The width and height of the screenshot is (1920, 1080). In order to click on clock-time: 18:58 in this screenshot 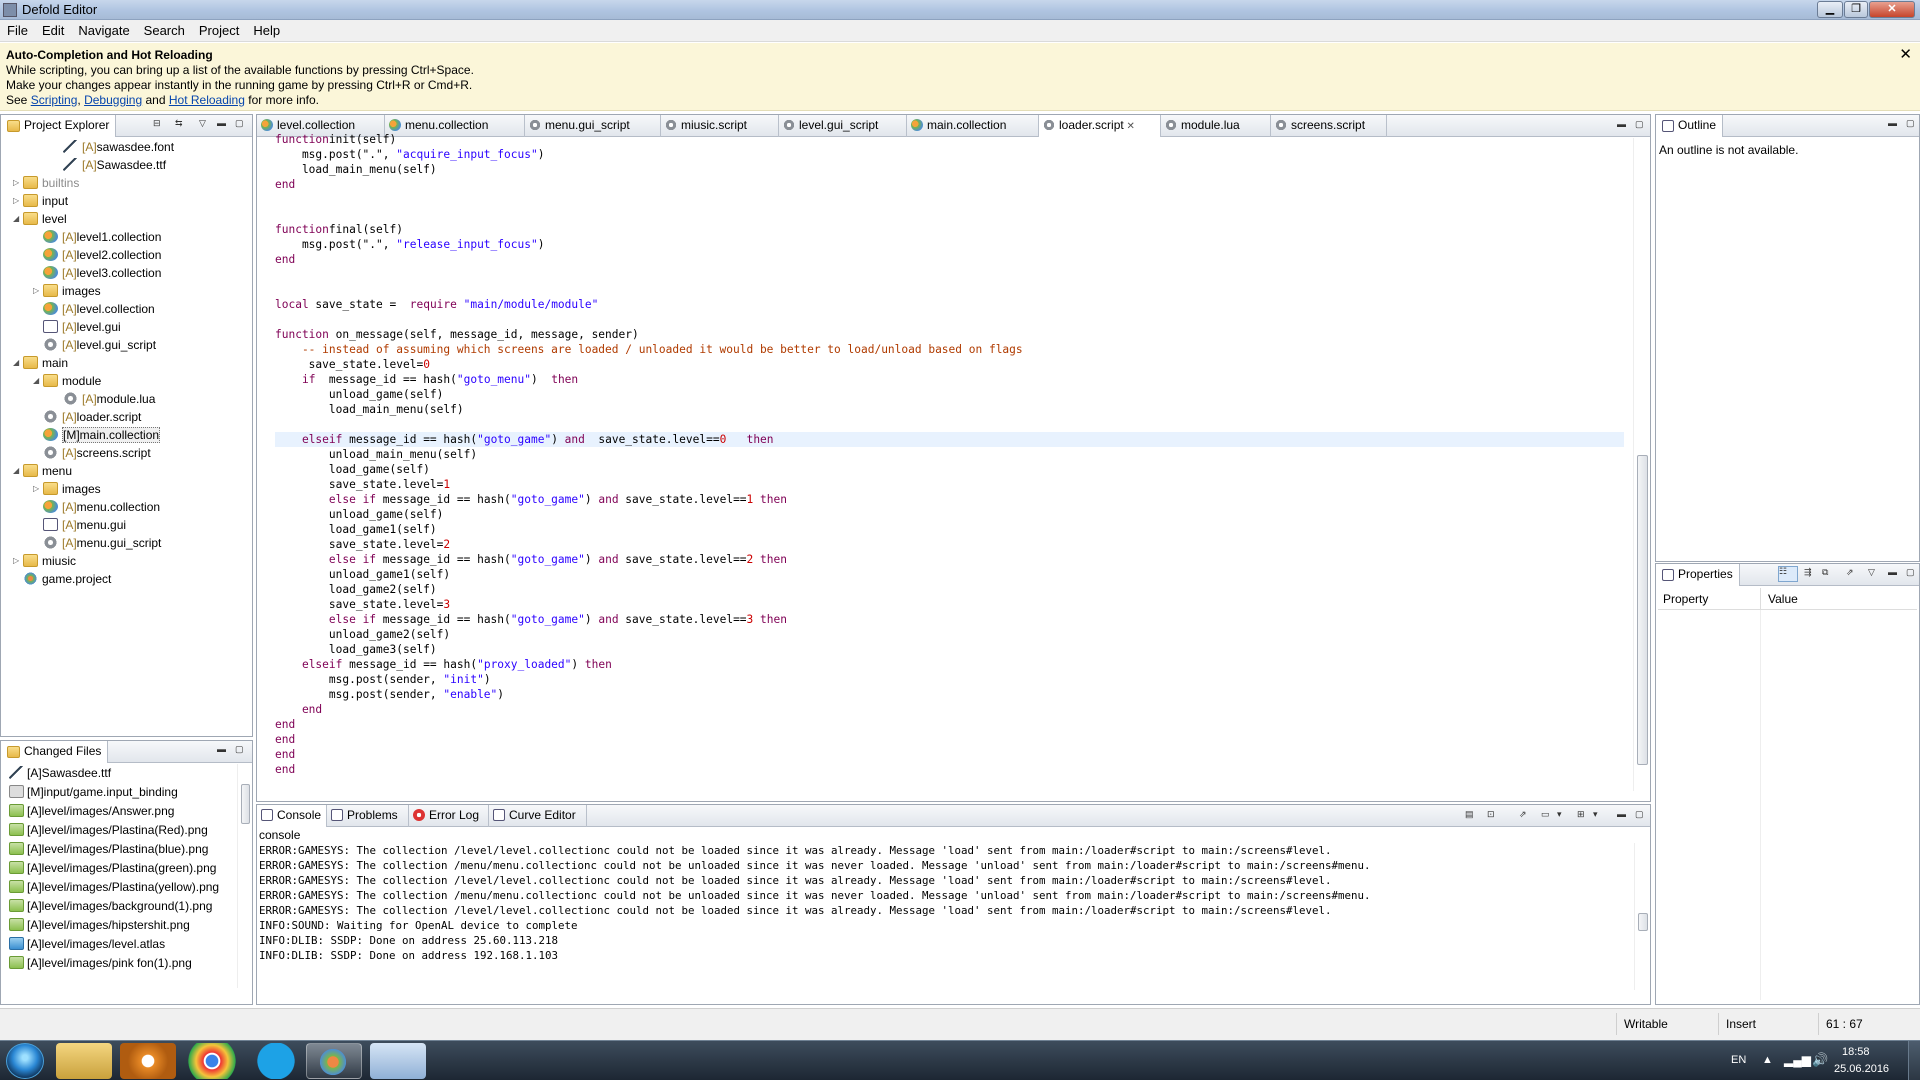, I will do `click(1856, 1052)`.